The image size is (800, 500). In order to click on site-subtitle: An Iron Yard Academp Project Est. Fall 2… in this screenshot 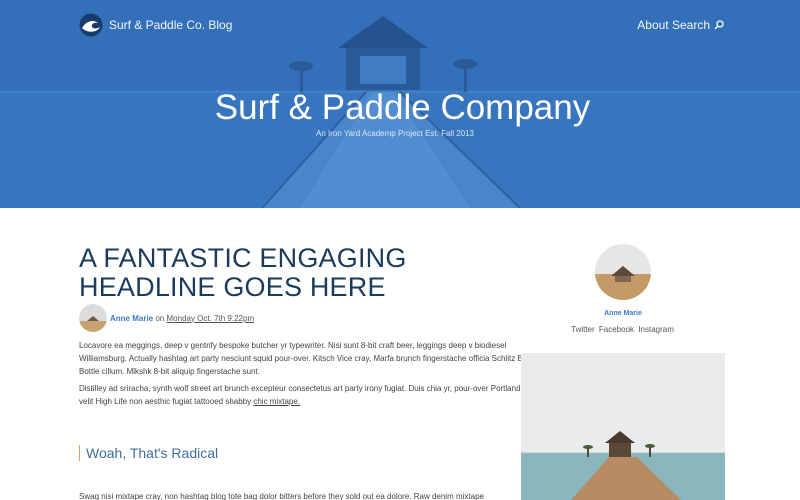, I will do `click(394, 133)`.